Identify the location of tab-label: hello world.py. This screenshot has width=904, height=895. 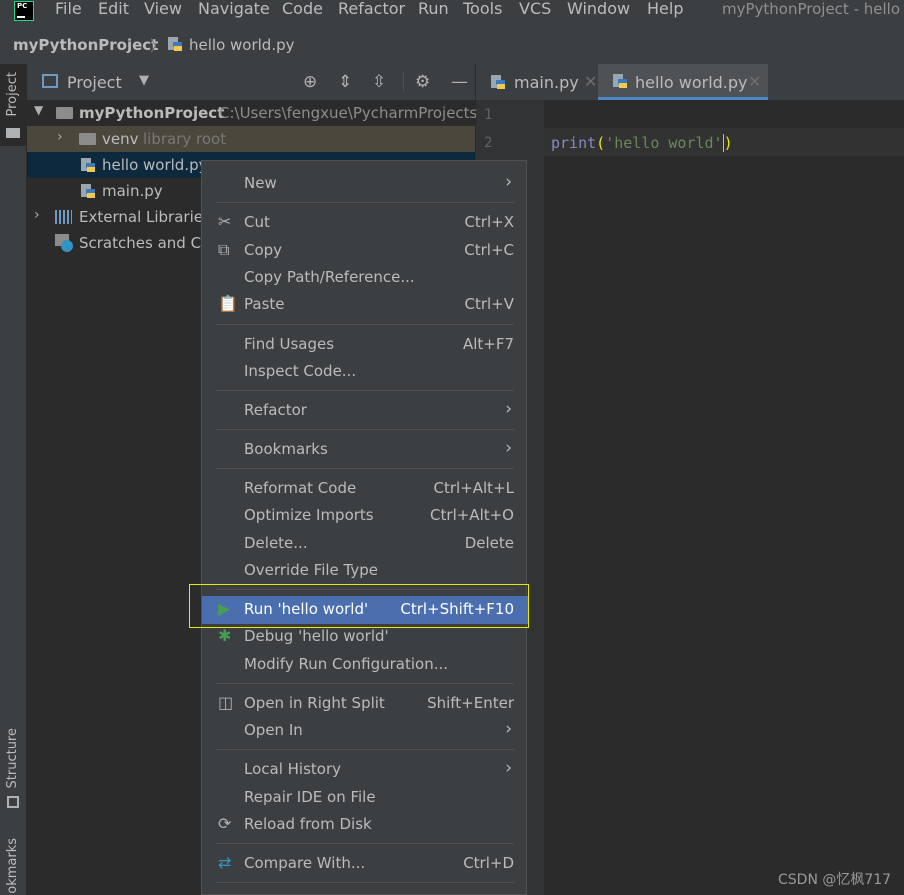
(691, 82).